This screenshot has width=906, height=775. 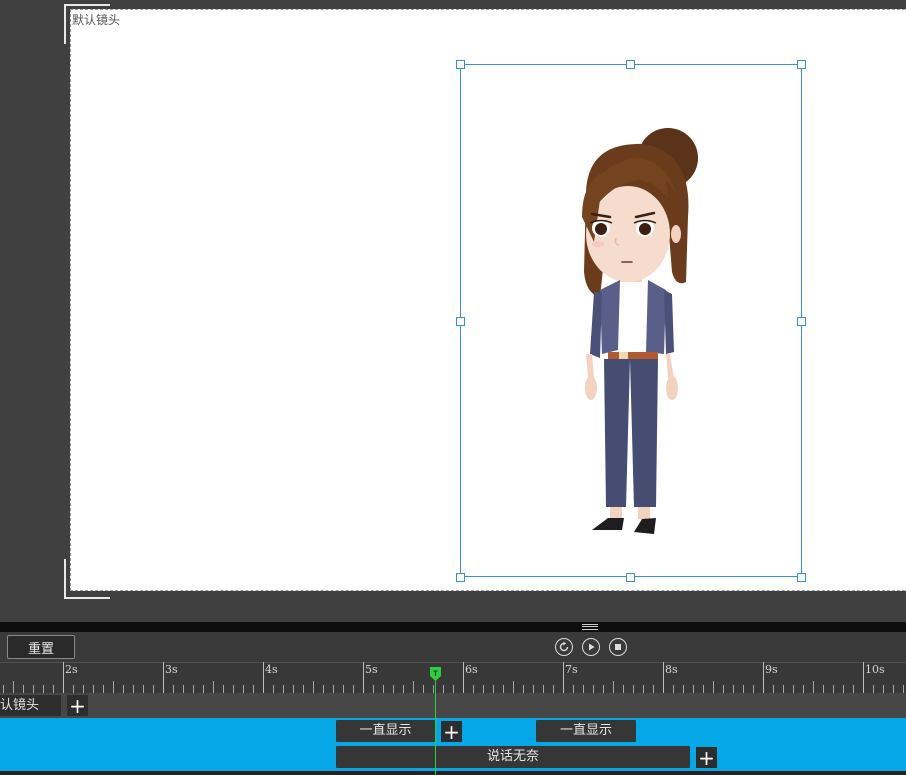 I want to click on ruler-tick-label: 2s, so click(x=71, y=669).